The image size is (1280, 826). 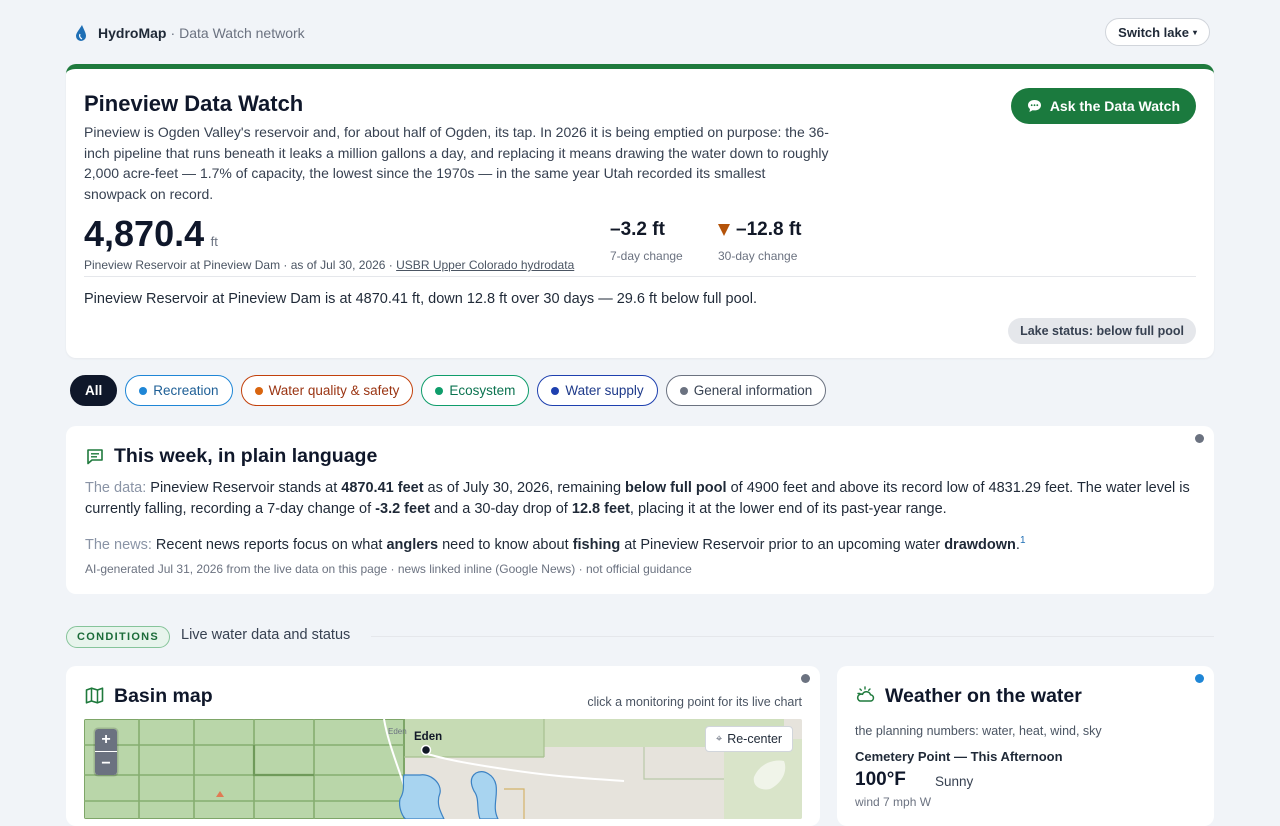 What do you see at coordinates (792, 636) in the screenshot?
I see `section-divider` at bounding box center [792, 636].